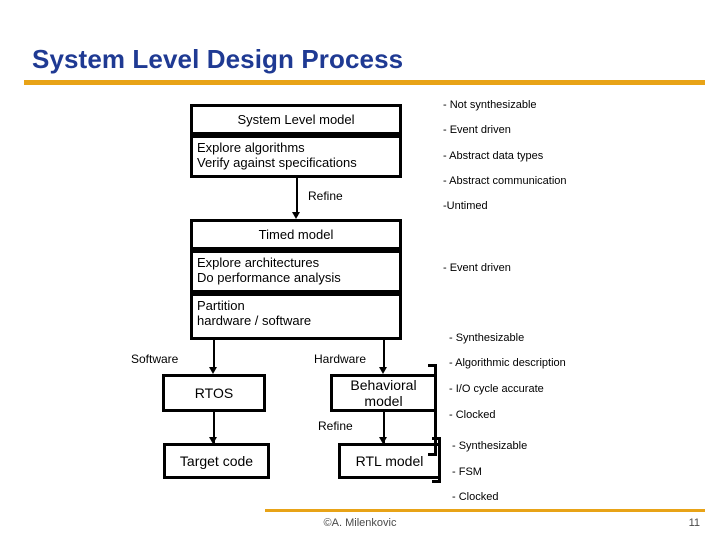 This screenshot has width=720, height=540. What do you see at coordinates (360, 523) in the screenshot?
I see `footer-credit: ©A. Milenkovic` at bounding box center [360, 523].